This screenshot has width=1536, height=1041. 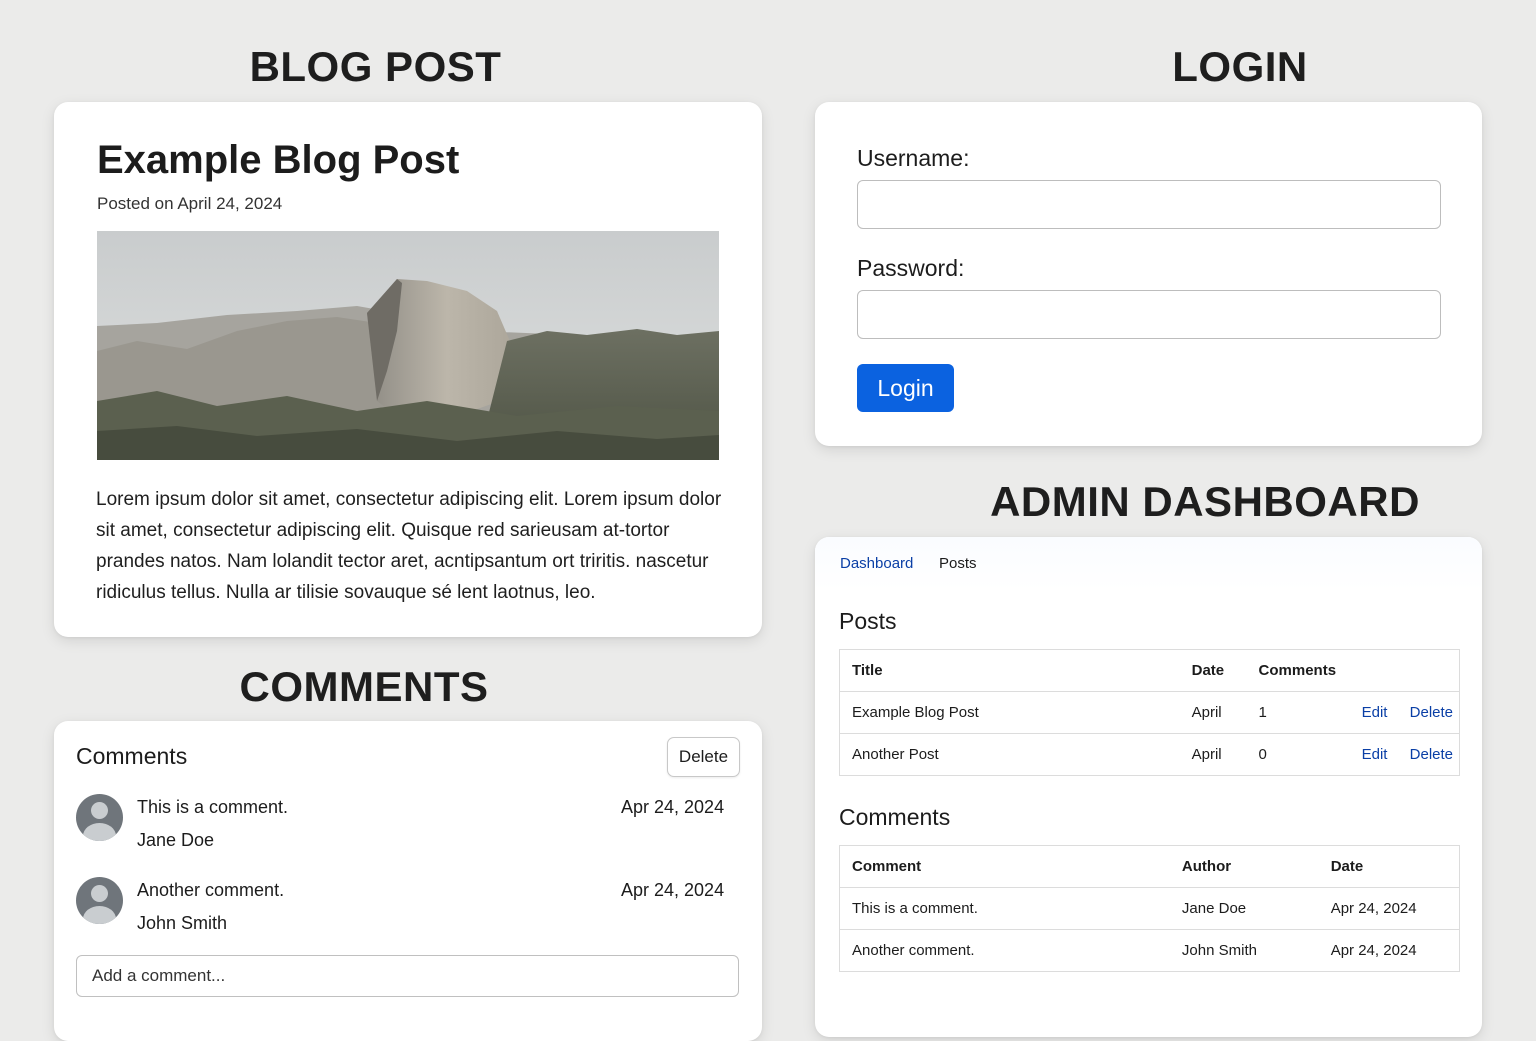 What do you see at coordinates (364, 686) in the screenshot?
I see `comments-section-heading: COMMENTS` at bounding box center [364, 686].